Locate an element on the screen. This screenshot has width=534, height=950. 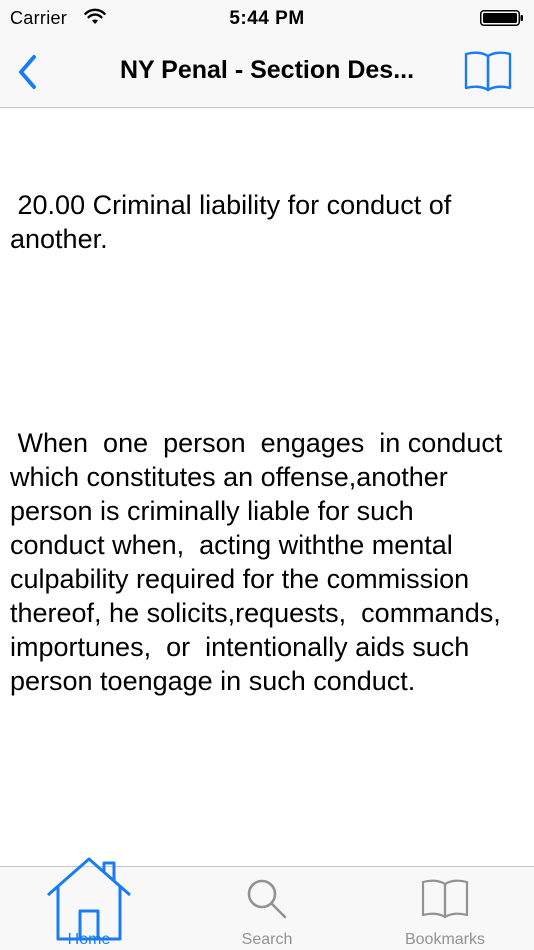
book-open-icon is located at coordinates (488, 71).